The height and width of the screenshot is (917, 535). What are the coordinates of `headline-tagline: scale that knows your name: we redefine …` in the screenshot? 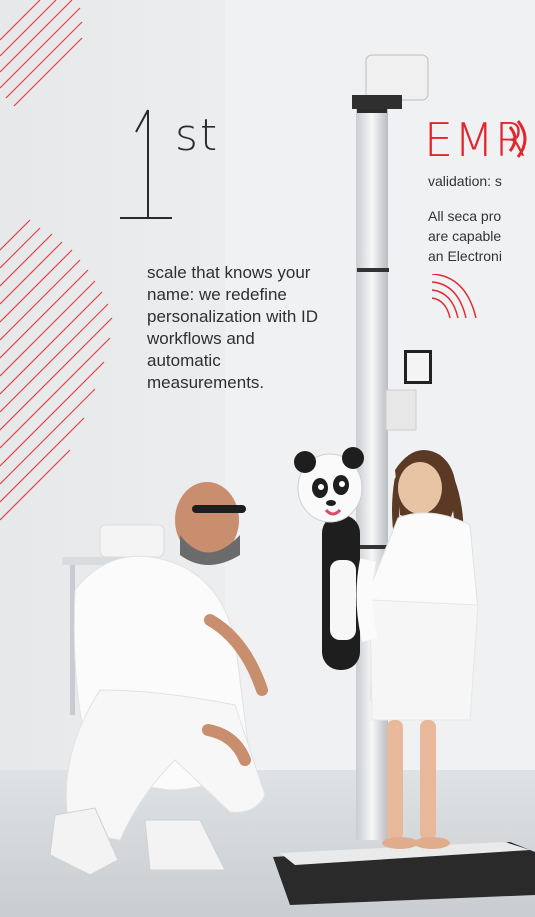 It's located at (233, 327).